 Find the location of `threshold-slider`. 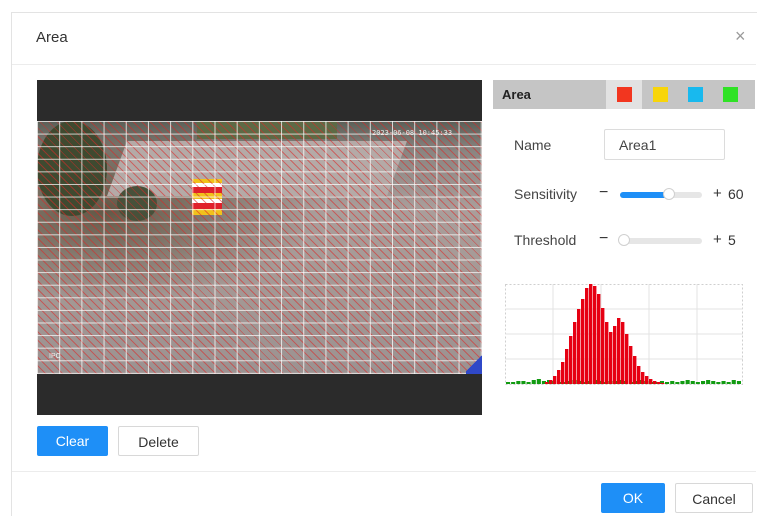

threshold-slider is located at coordinates (660, 240).